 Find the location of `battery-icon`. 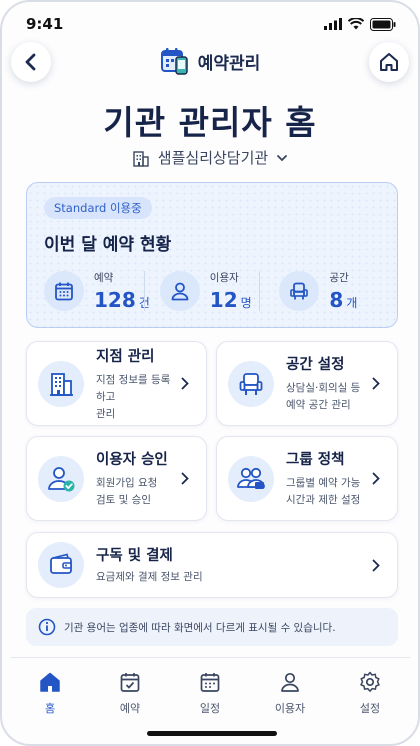

battery-icon is located at coordinates (383, 24).